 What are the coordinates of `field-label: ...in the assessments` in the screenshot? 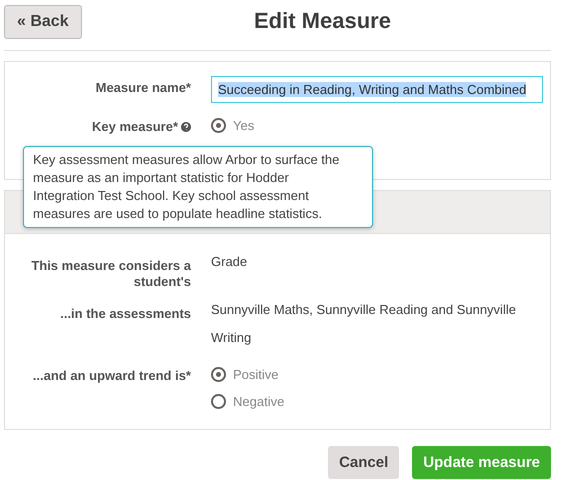 It's located at (125, 313).